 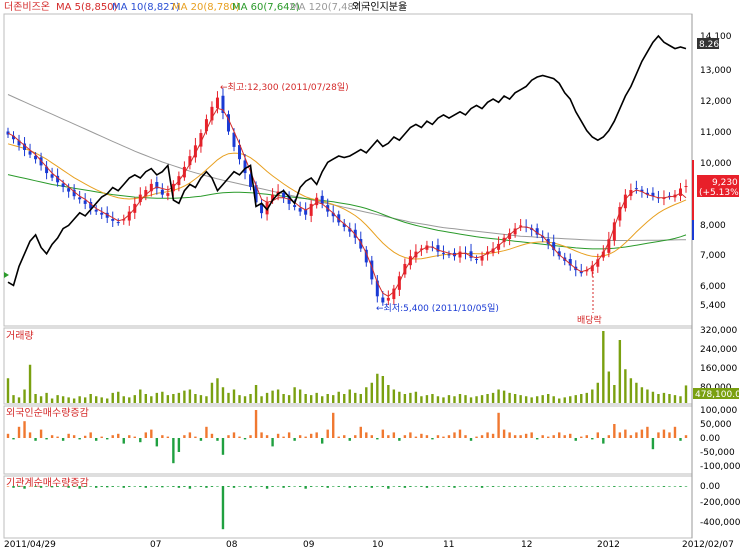 I want to click on volume-tick-label: 320,000, so click(x=718, y=331).